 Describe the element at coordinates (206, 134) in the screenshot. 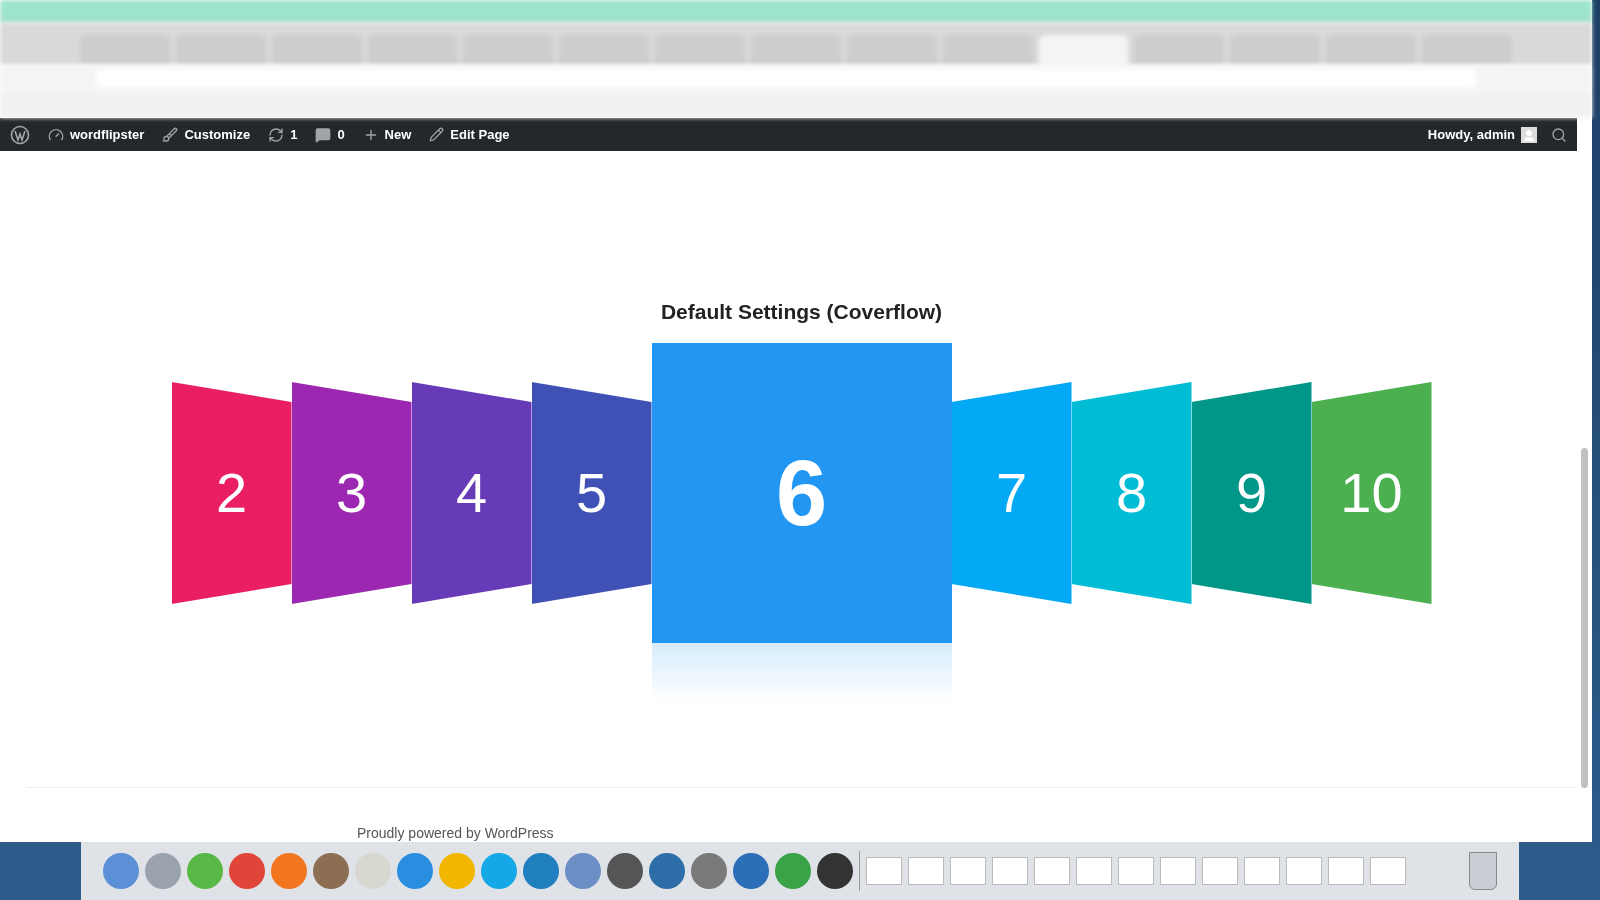

I see `customize-link: Customize` at that location.